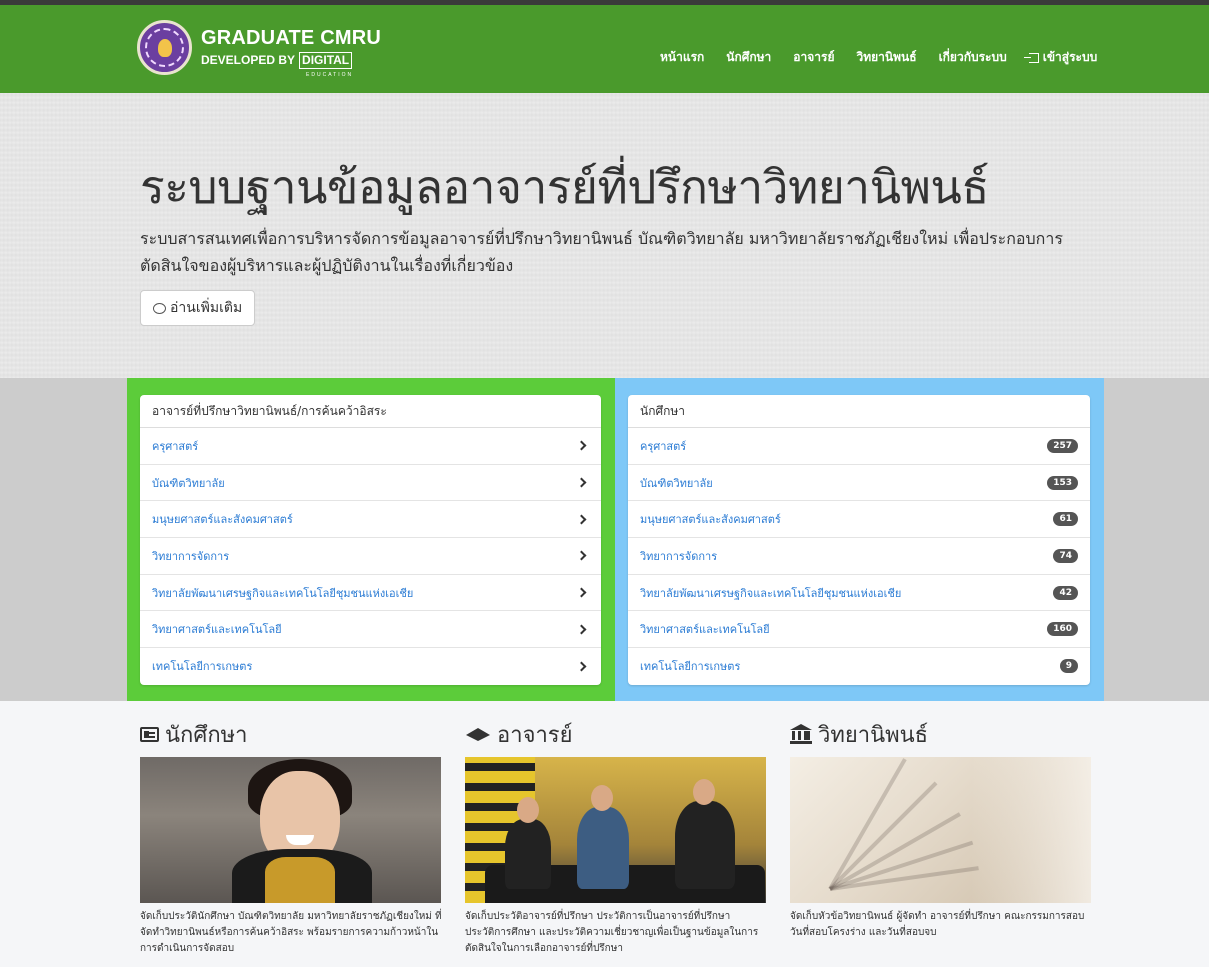 This screenshot has height=967, width=1209. I want to click on brand-subtitle: DEVELOPED BY DIGITAL EDUCATION, so click(291, 64).